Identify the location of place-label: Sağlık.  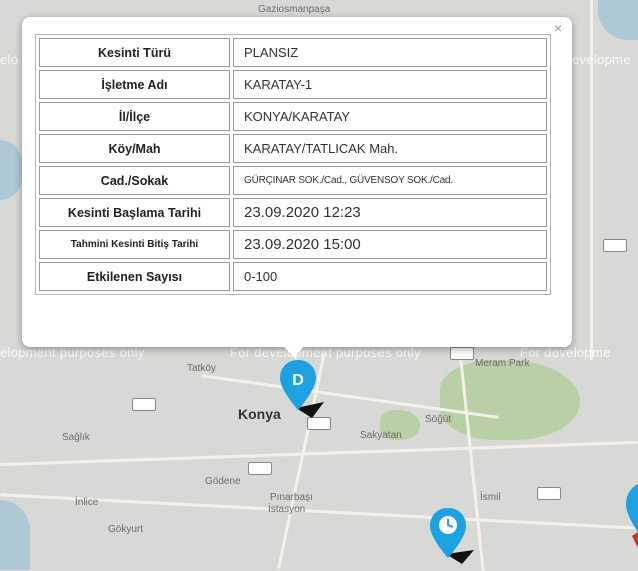
(76, 437).